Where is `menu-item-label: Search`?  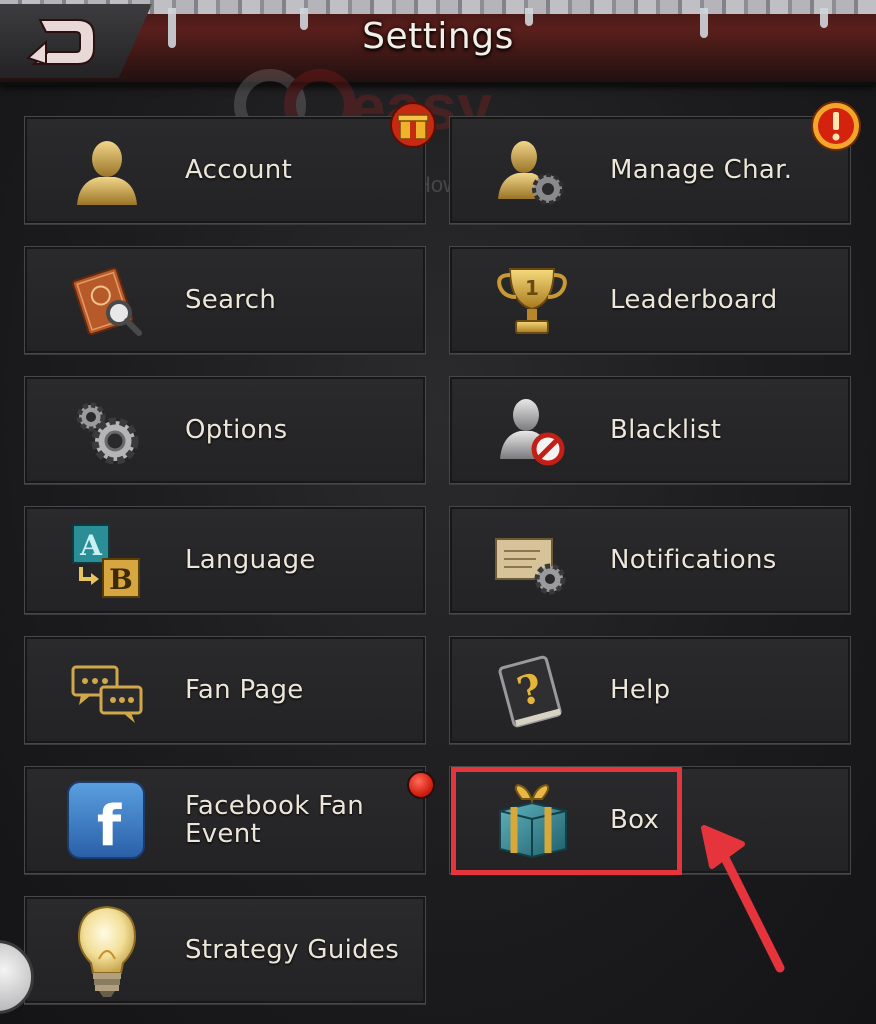 menu-item-label: Search is located at coordinates (231, 300).